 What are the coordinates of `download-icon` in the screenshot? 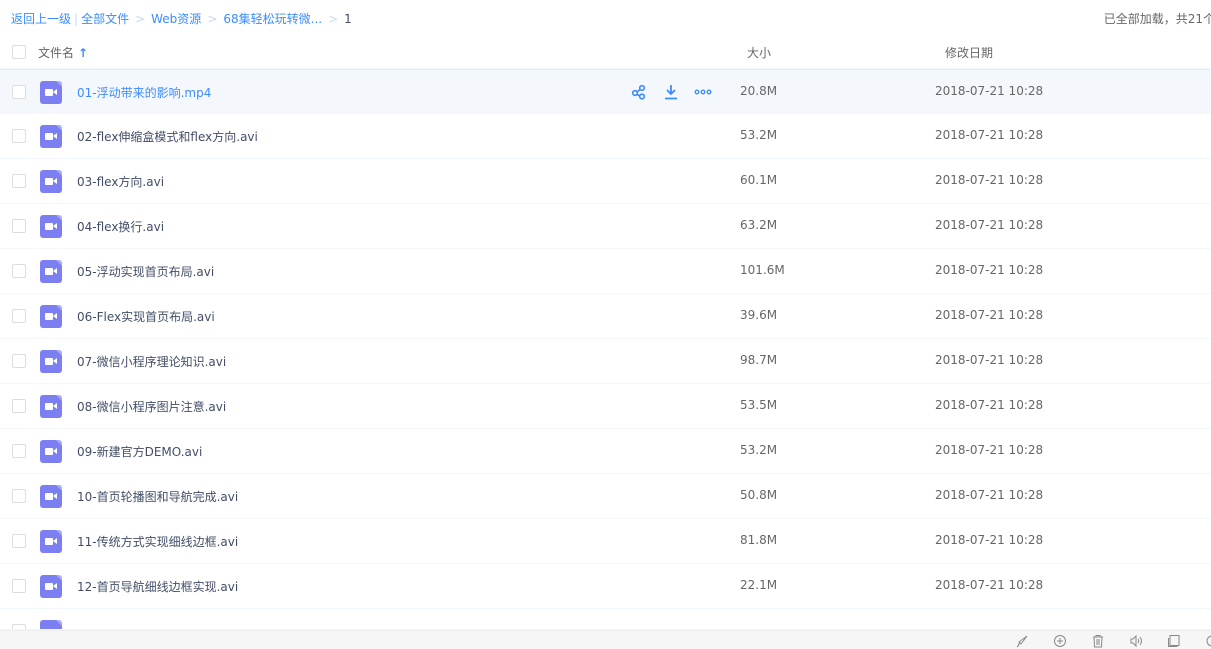 It's located at (671, 92).